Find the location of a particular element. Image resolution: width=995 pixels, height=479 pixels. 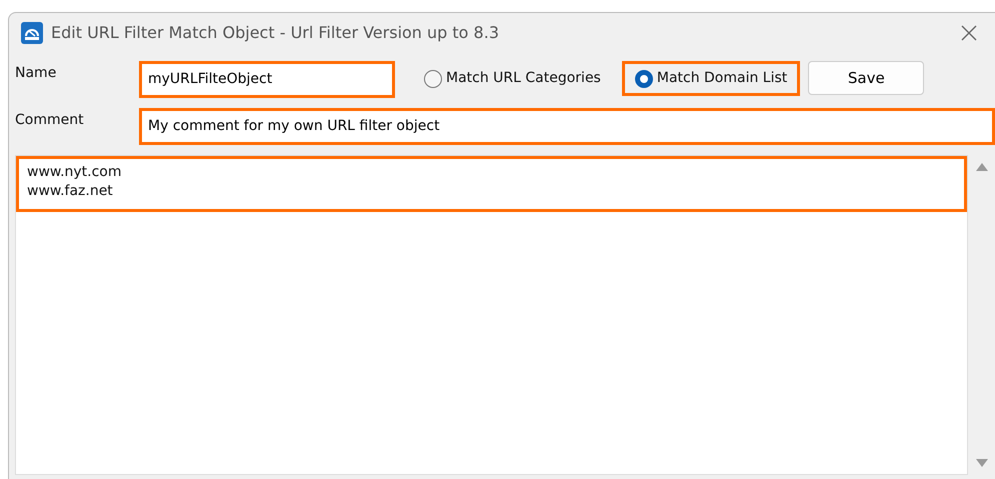

comment-label: Comment is located at coordinates (50, 120).